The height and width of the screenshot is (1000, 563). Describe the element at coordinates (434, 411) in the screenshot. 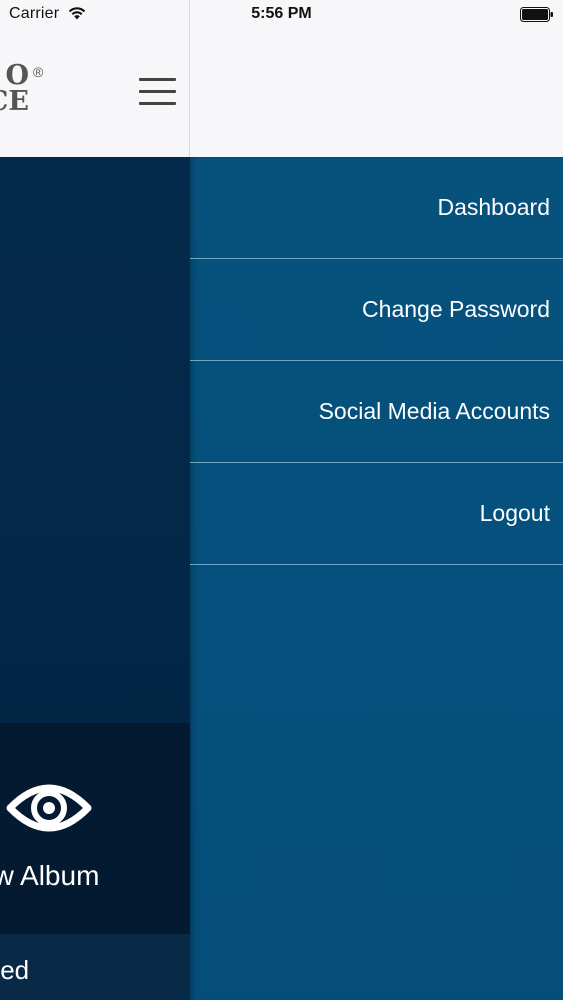

I see `menu-item-label: Social Media Accounts` at that location.